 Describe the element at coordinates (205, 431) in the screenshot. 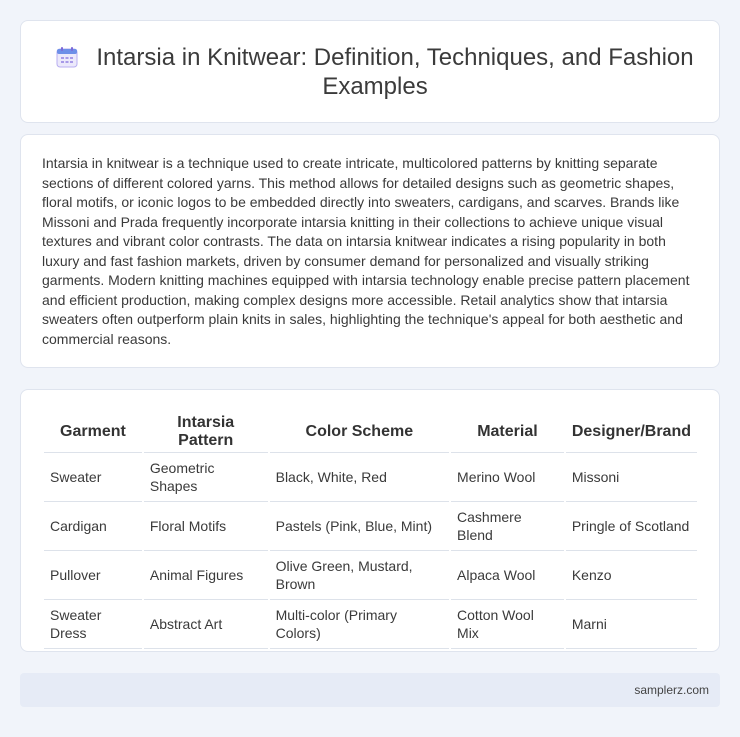

I see `header-intarsia-pattern: Intarsia Pattern` at that location.